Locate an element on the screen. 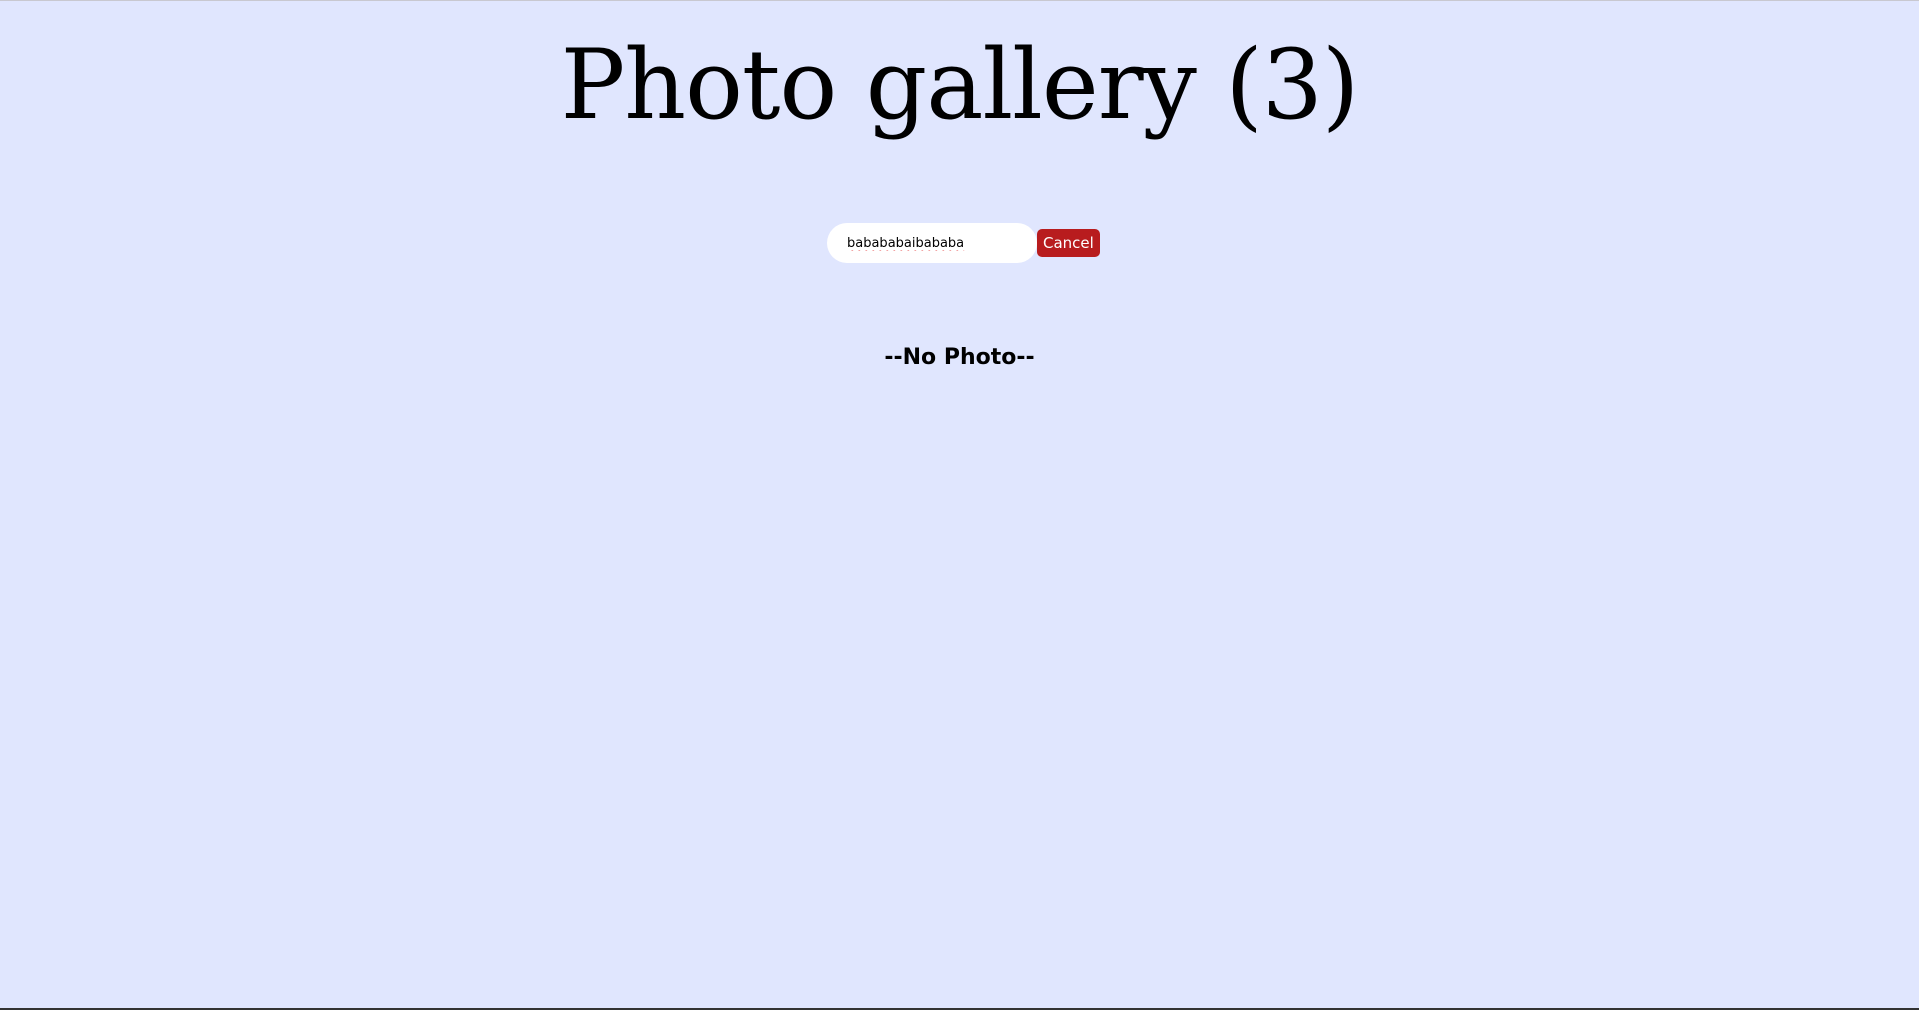 This screenshot has height=1010, width=1919. page-title: Photo gallery (3) is located at coordinates (960, 85).